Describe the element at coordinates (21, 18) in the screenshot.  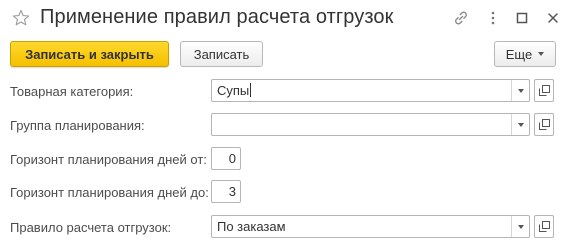
I see `star-icon` at that location.